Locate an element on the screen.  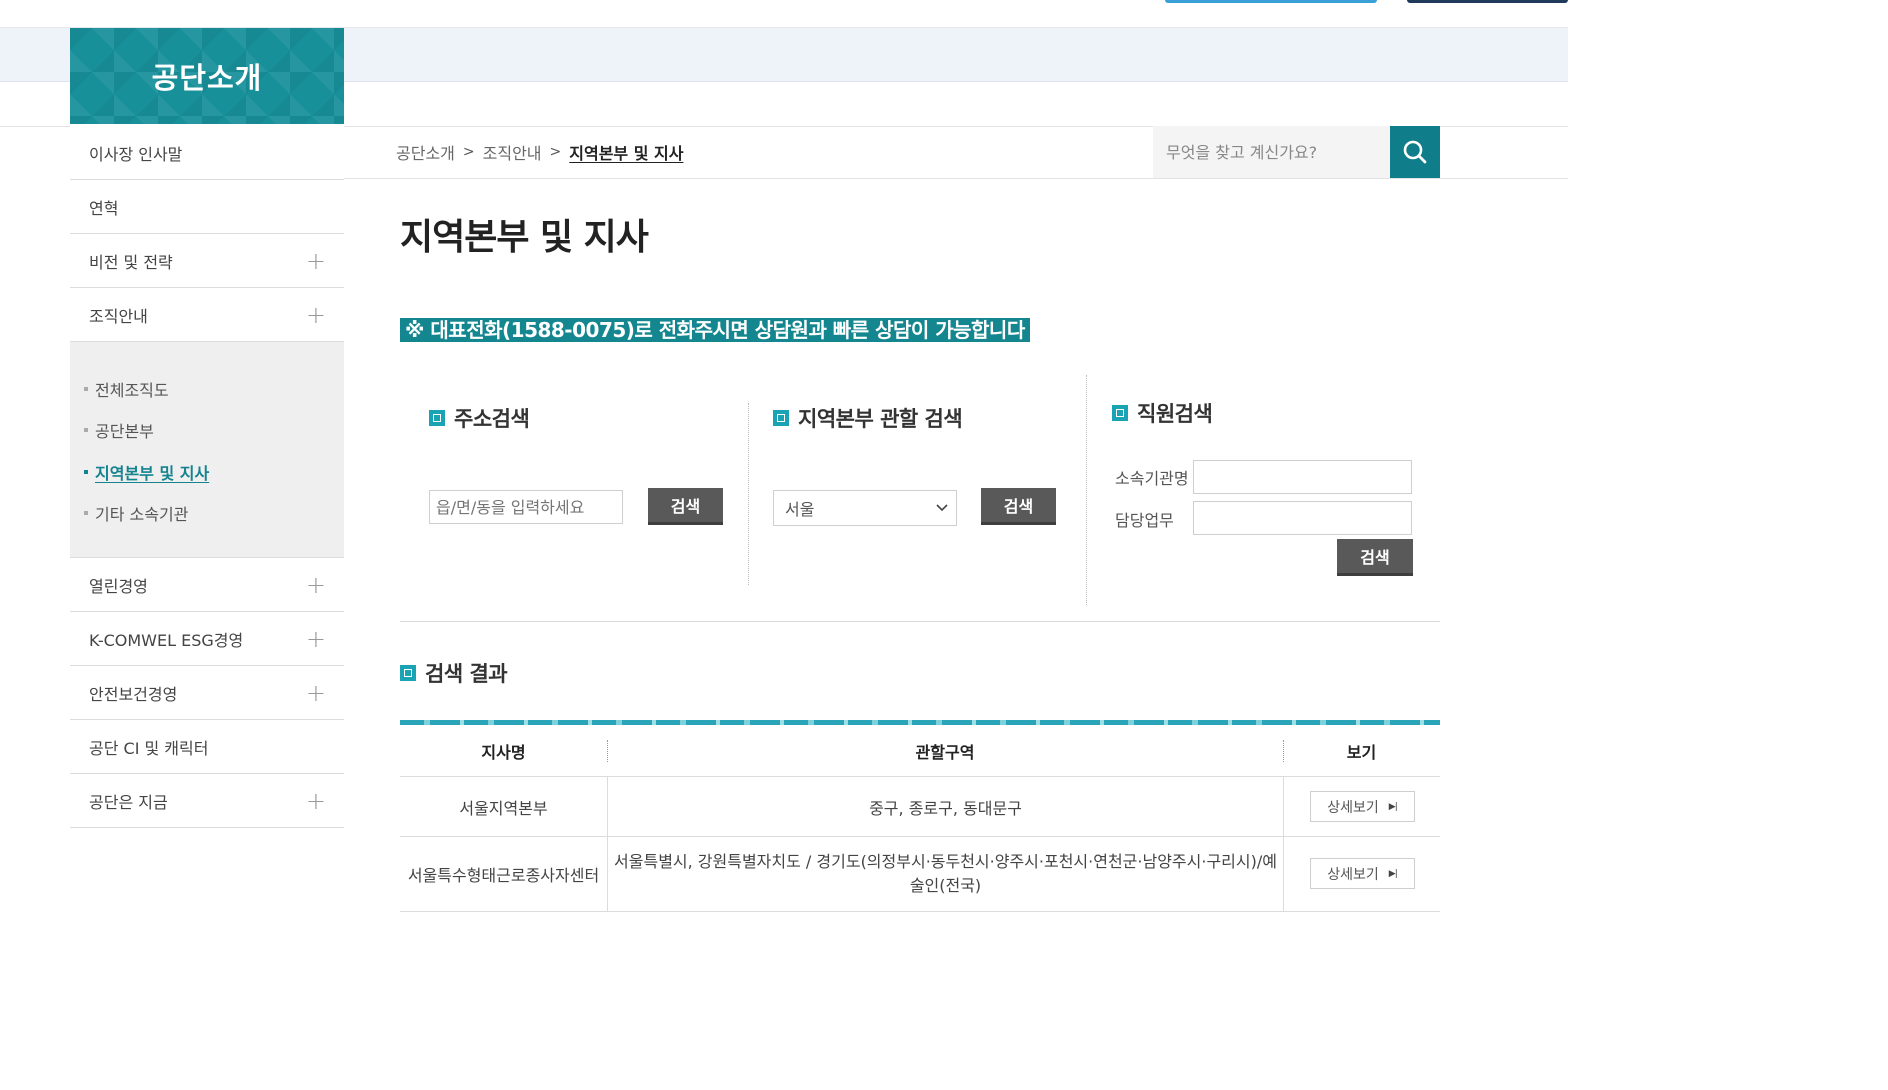
breadcrumb: 공단소개 > 조직안내 > 지역본부 및 지사 is located at coordinates (539, 152).